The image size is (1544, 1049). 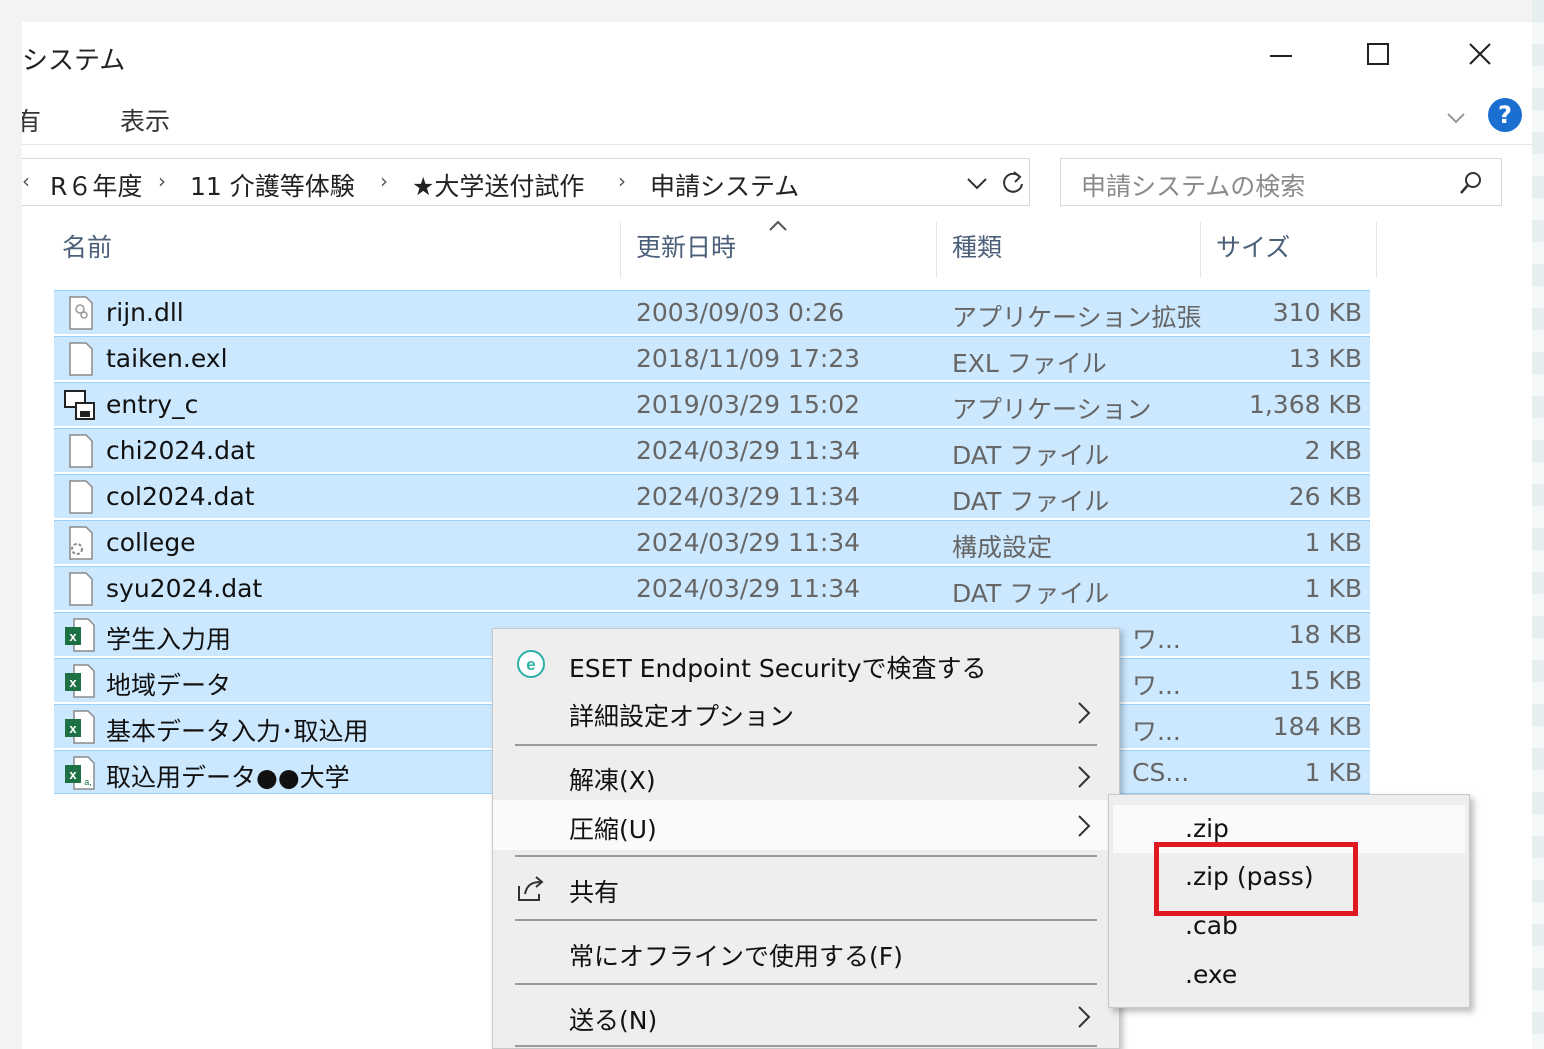 What do you see at coordinates (806, 712) in the screenshot?
I see `menu-item-advanced-options: 詳細設定オプション` at bounding box center [806, 712].